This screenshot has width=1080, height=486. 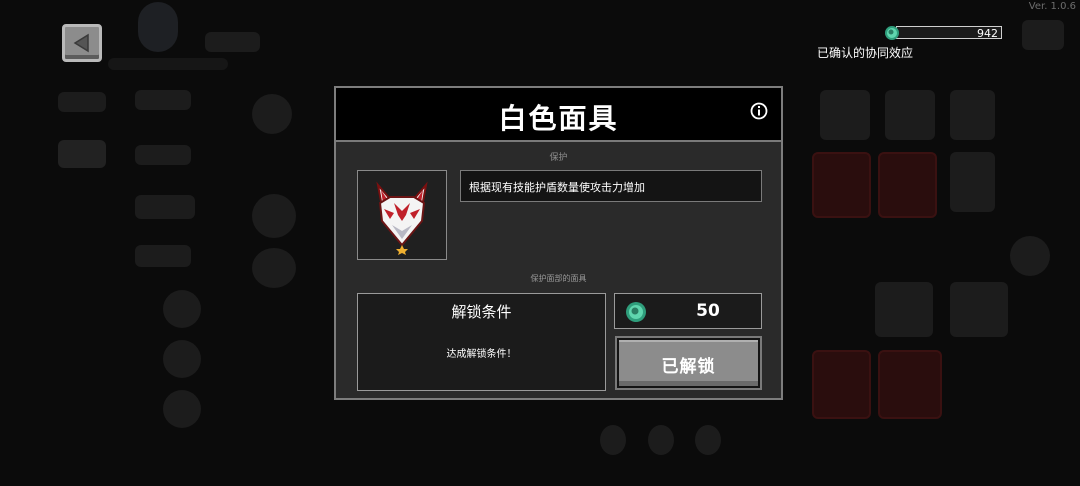 What do you see at coordinates (865, 52) in the screenshot?
I see `confirmed-synergy-link: 已确认的协同效应` at bounding box center [865, 52].